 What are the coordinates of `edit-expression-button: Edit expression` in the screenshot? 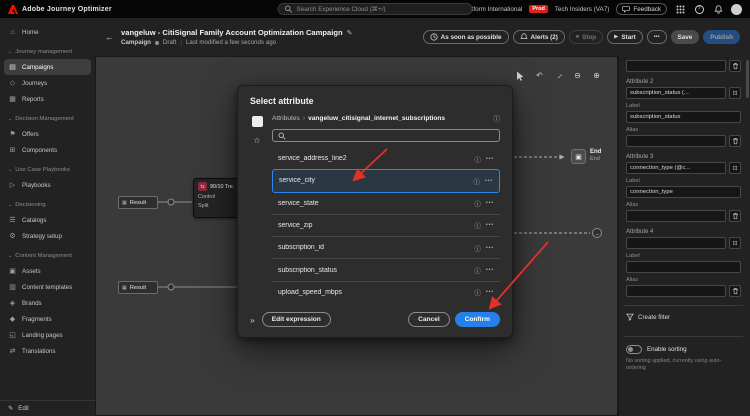 It's located at (296, 319).